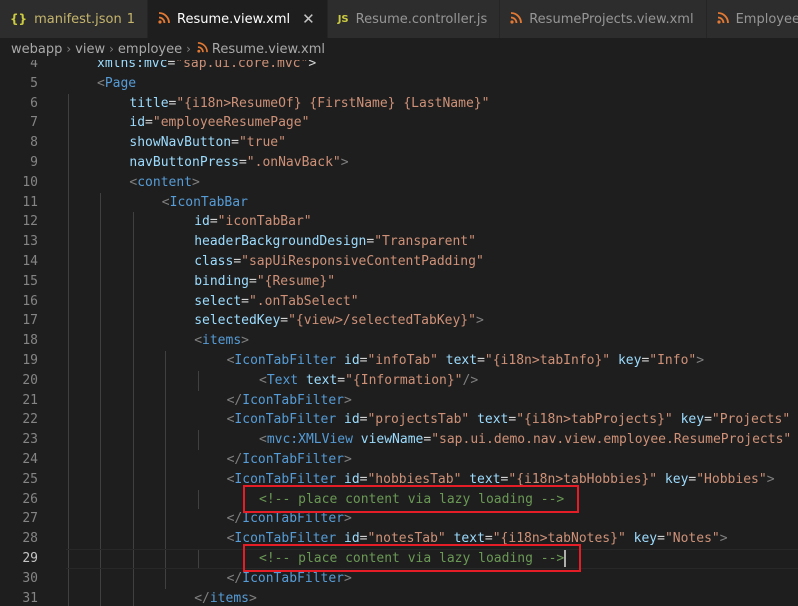 Image resolution: width=798 pixels, height=606 pixels. Describe the element at coordinates (399, 182) in the screenshot. I see `code-line: 10 <content>` at that location.